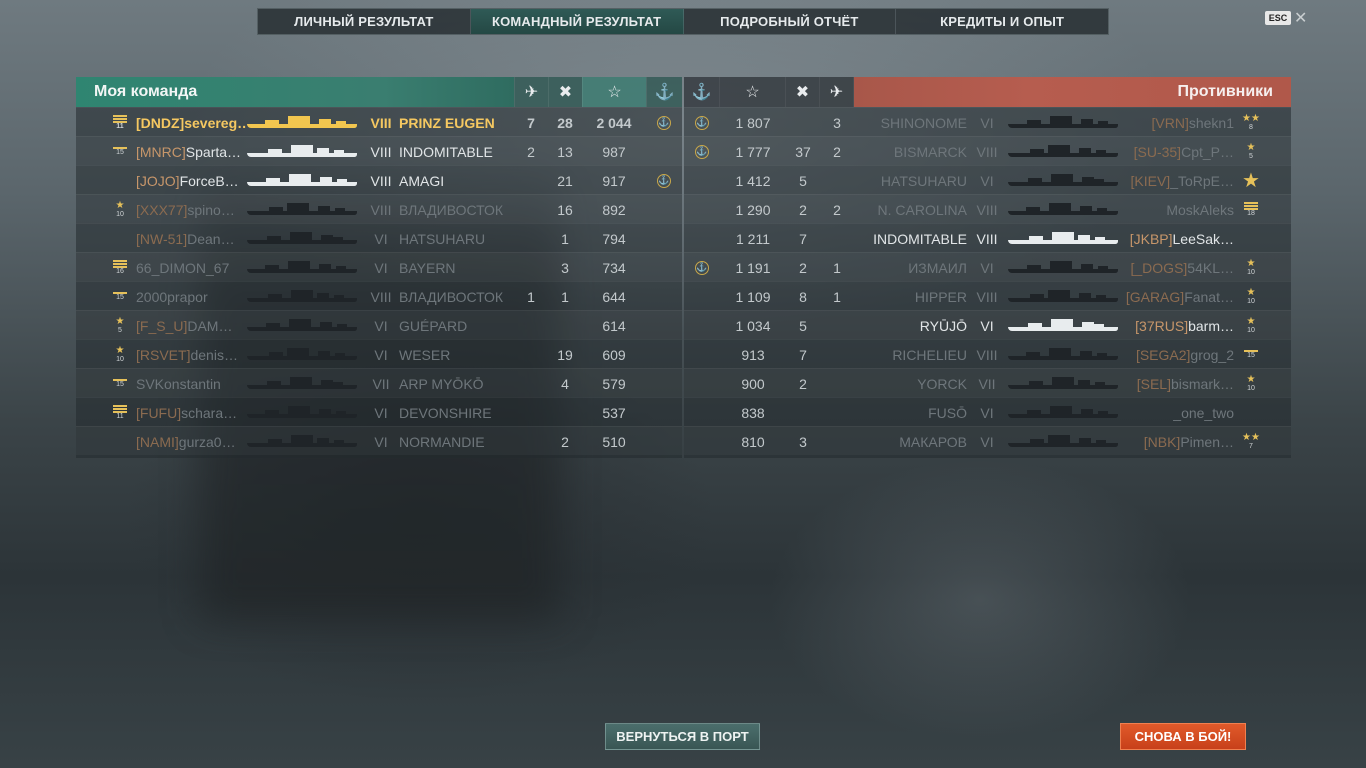 The width and height of the screenshot is (1366, 768). Describe the element at coordinates (445, 412) in the screenshot. I see `ship-name: DEVONSHIRE` at that location.